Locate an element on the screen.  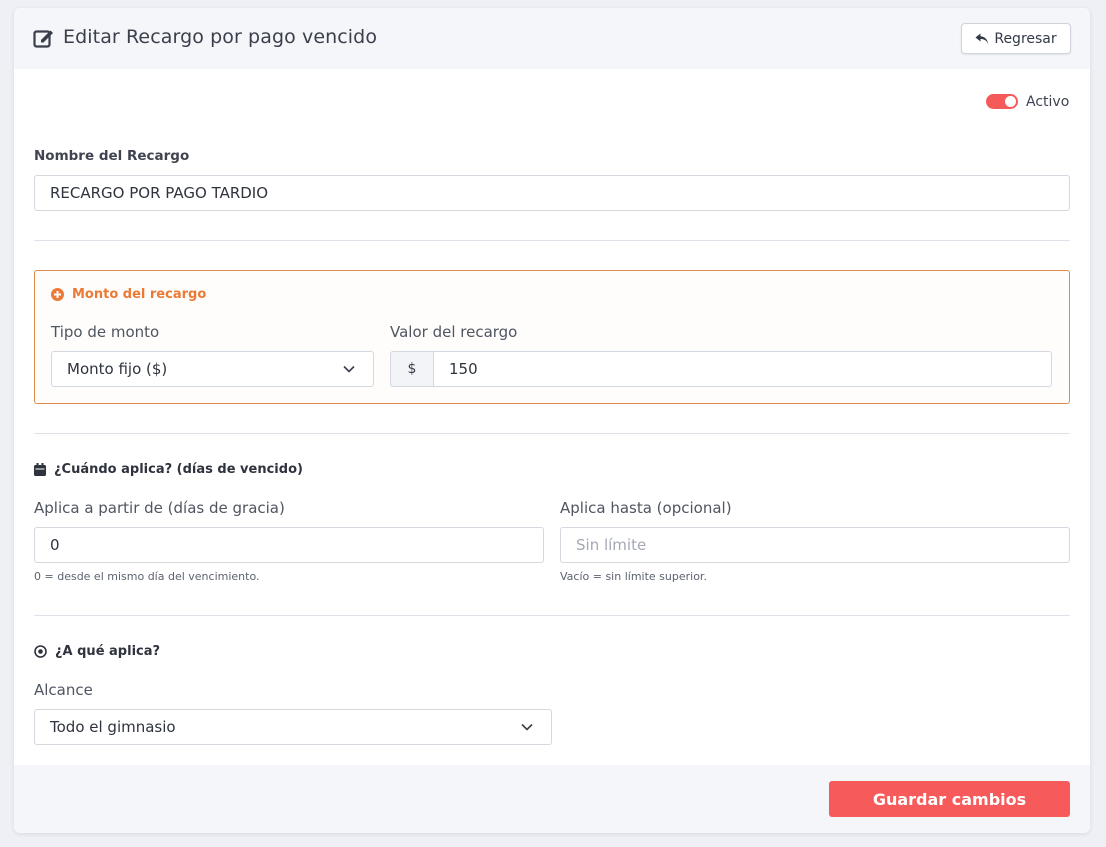
back-button: Regresar is located at coordinates (1016, 38).